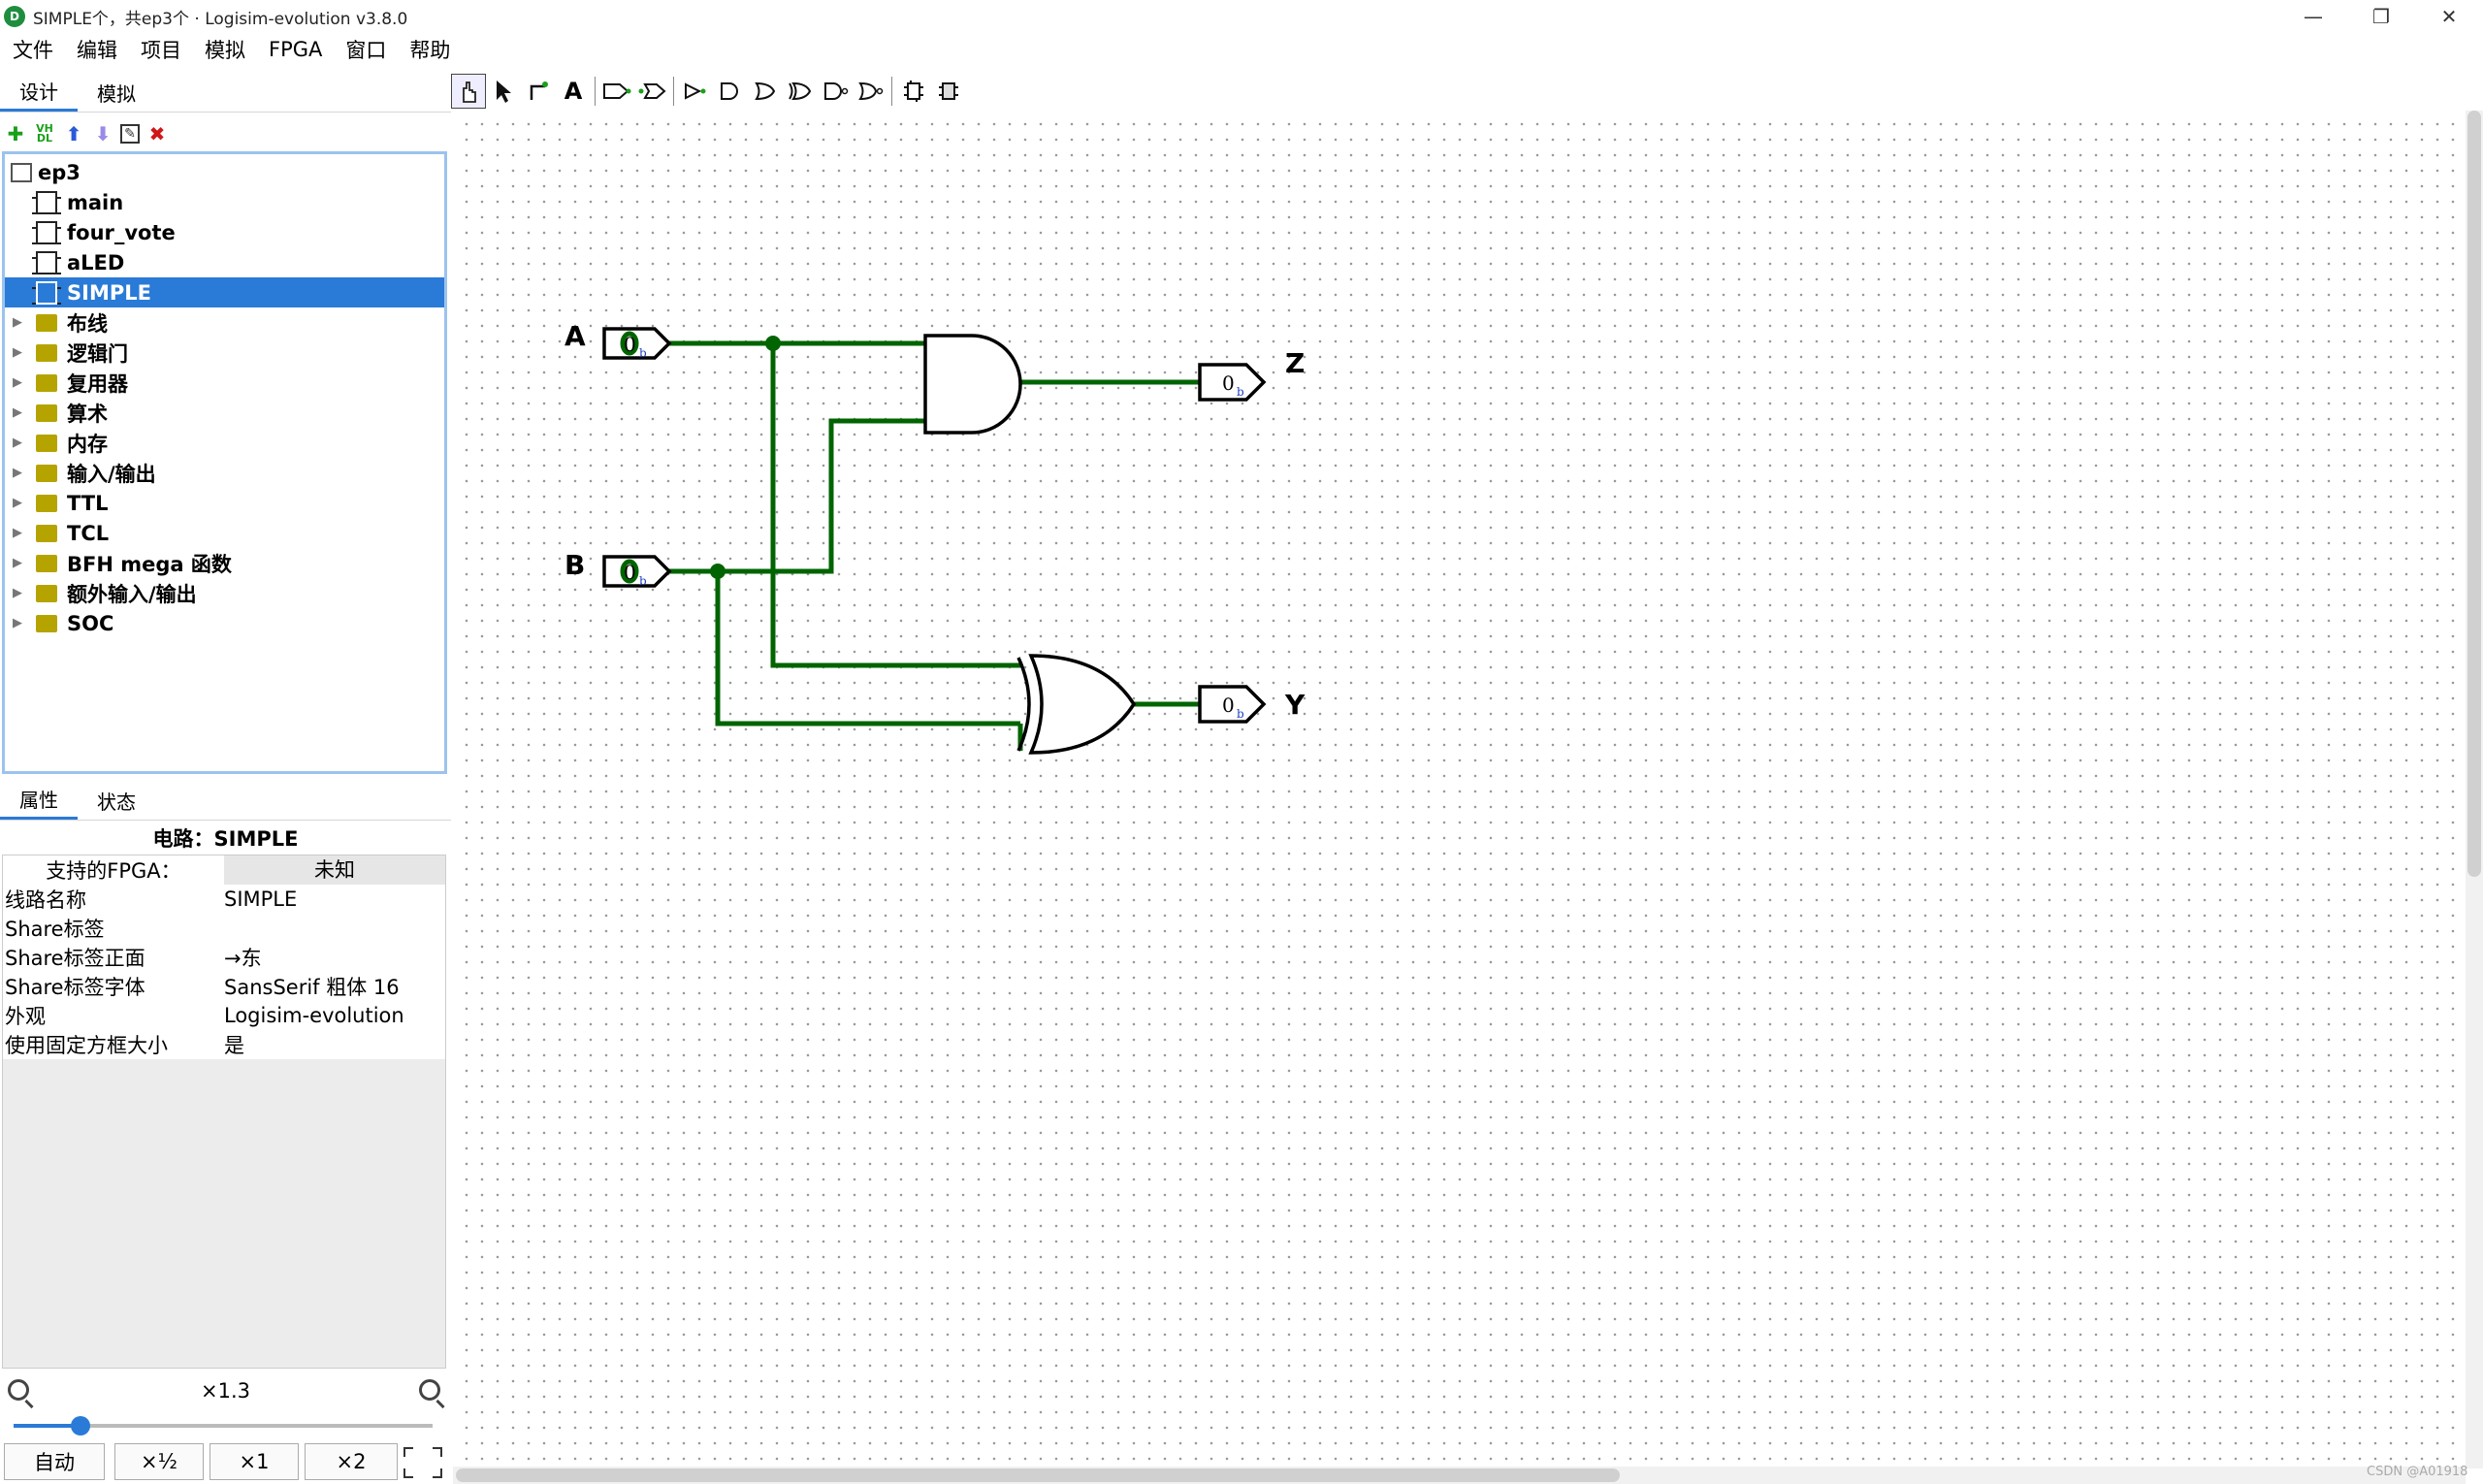  What do you see at coordinates (225, 593) in the screenshot?
I see `tree-library: ▶ 额外输入/输出` at bounding box center [225, 593].